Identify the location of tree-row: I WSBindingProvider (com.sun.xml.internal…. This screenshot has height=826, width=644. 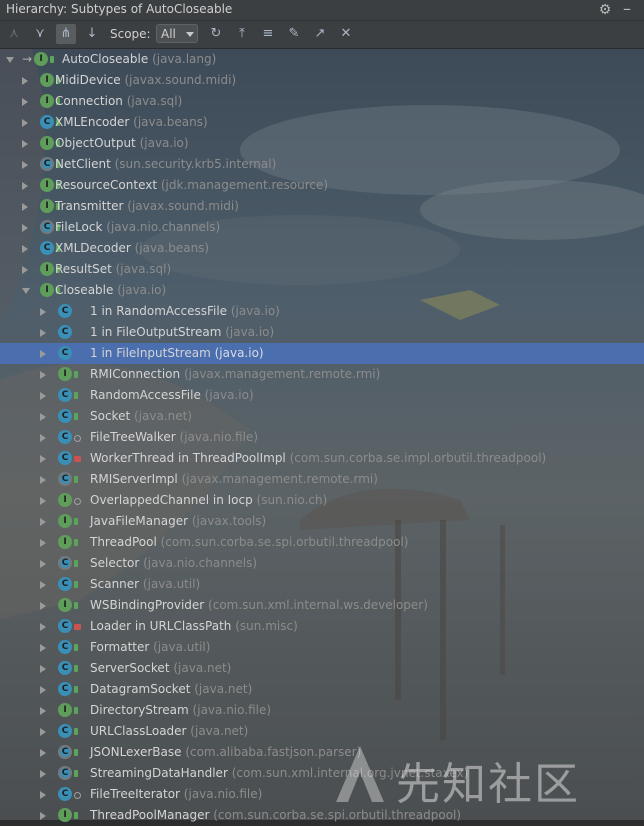
(322, 605).